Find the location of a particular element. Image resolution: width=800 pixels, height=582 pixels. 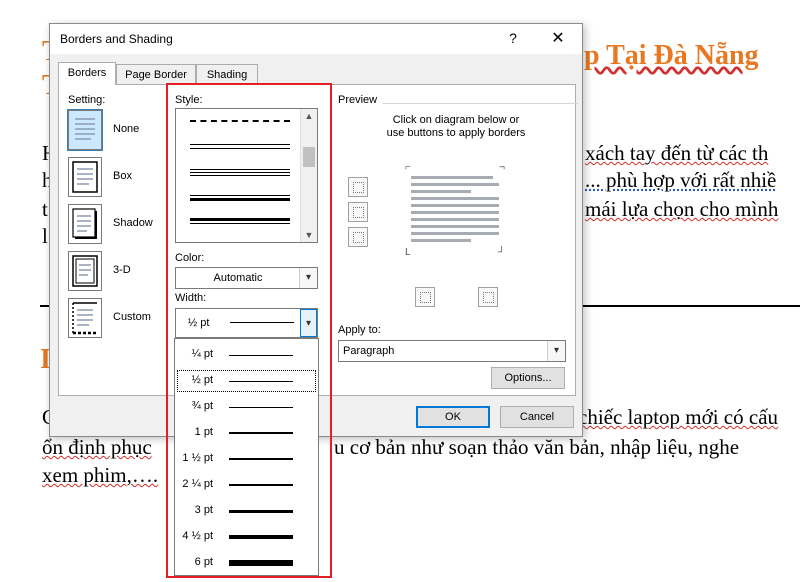

tab-page-border: Page Border is located at coordinates (156, 74).